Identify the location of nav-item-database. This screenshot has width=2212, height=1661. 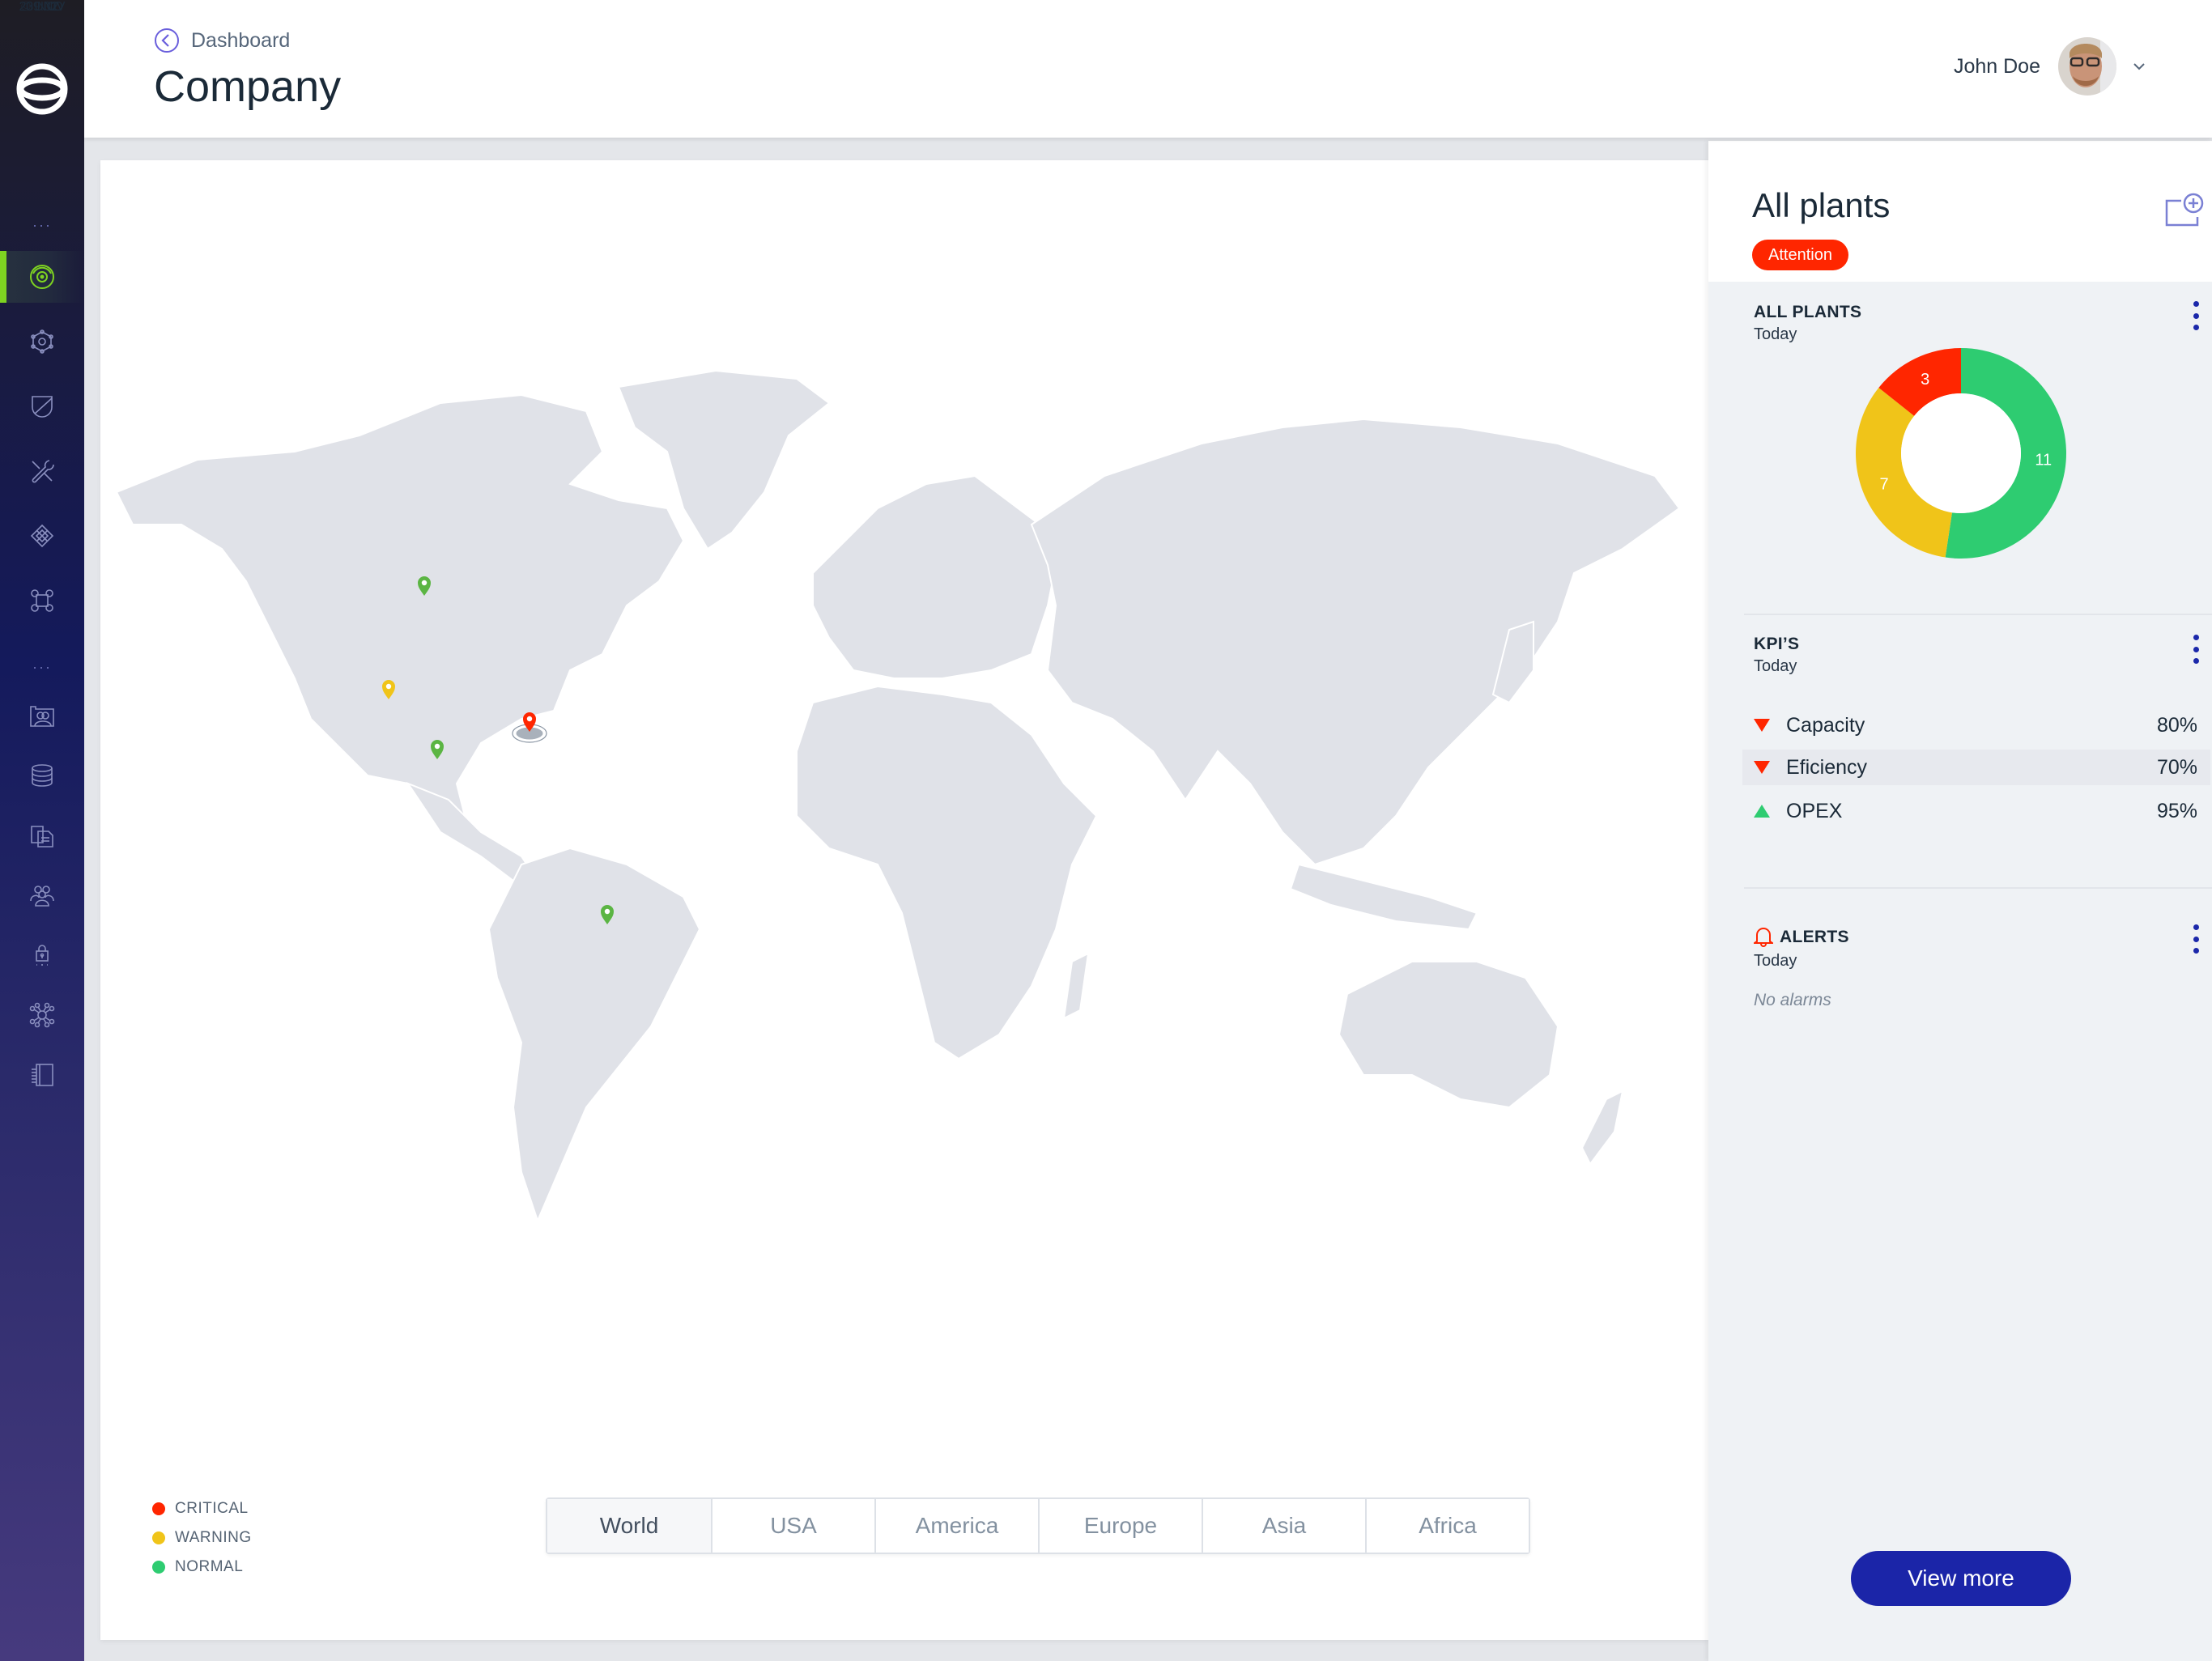
(42, 776).